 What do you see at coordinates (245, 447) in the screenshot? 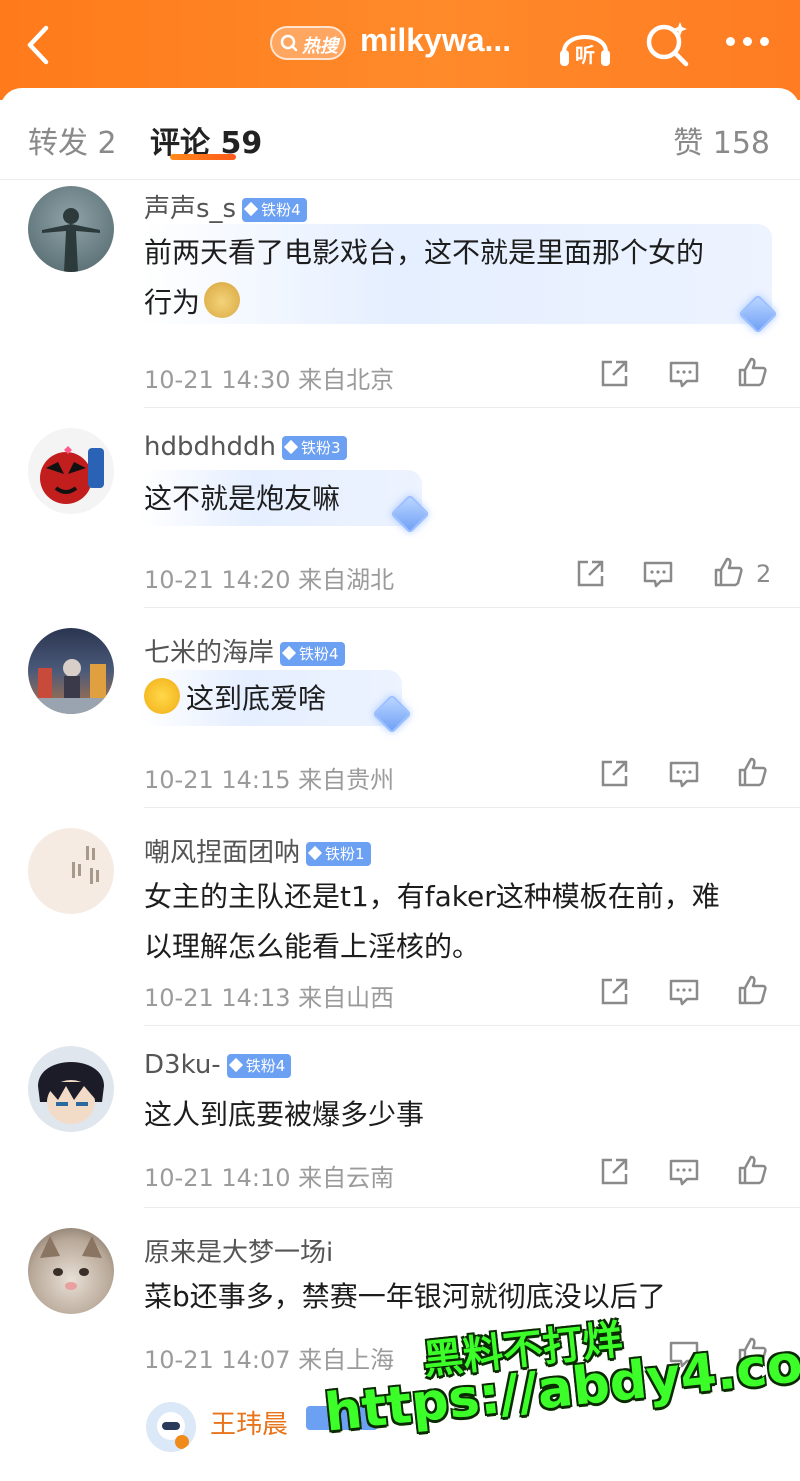
I see `comment-username: hdbdhddh 铁粉3` at bounding box center [245, 447].